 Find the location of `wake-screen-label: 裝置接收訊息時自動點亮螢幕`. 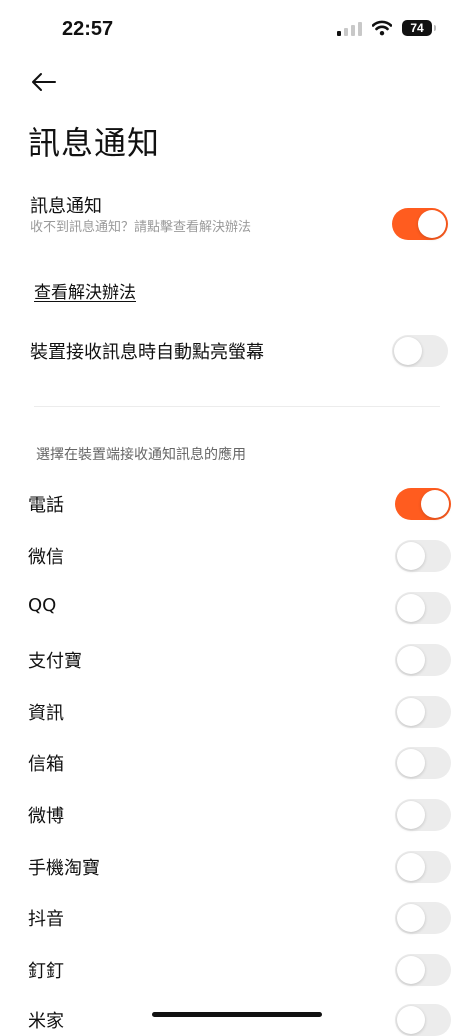

wake-screen-label: 裝置接收訊息時自動點亮螢幕 is located at coordinates (147, 352).